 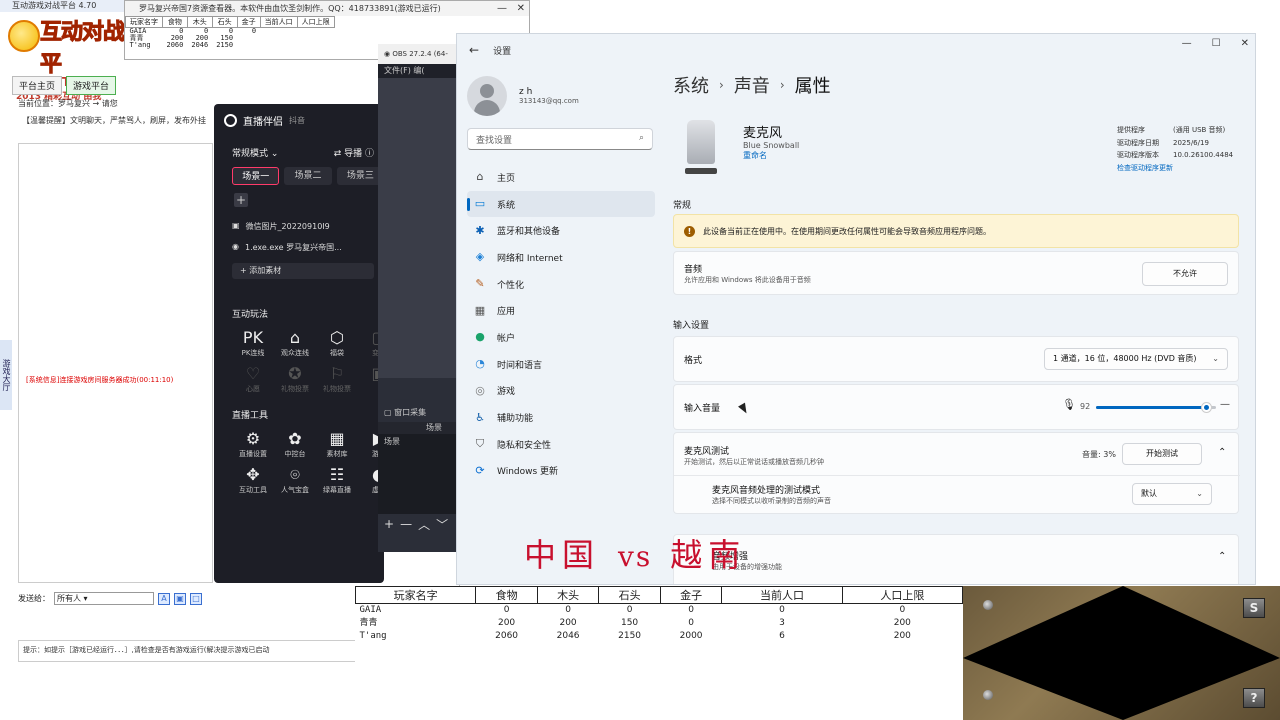 I want to click on add-scene-button: +, so click(x=241, y=200).